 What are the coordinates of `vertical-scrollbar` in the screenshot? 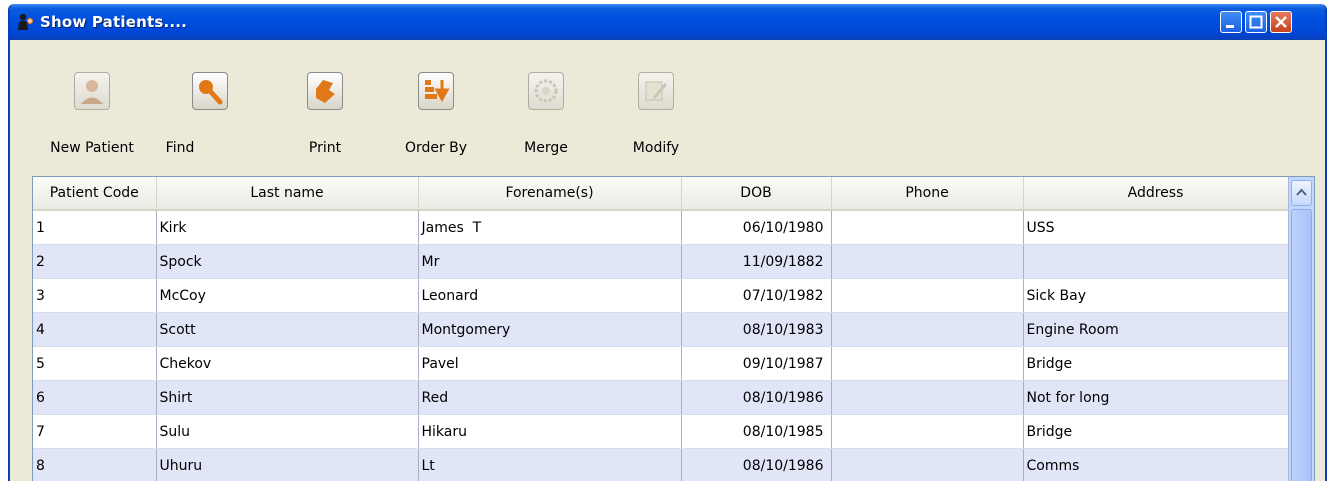 It's located at (1301, 329).